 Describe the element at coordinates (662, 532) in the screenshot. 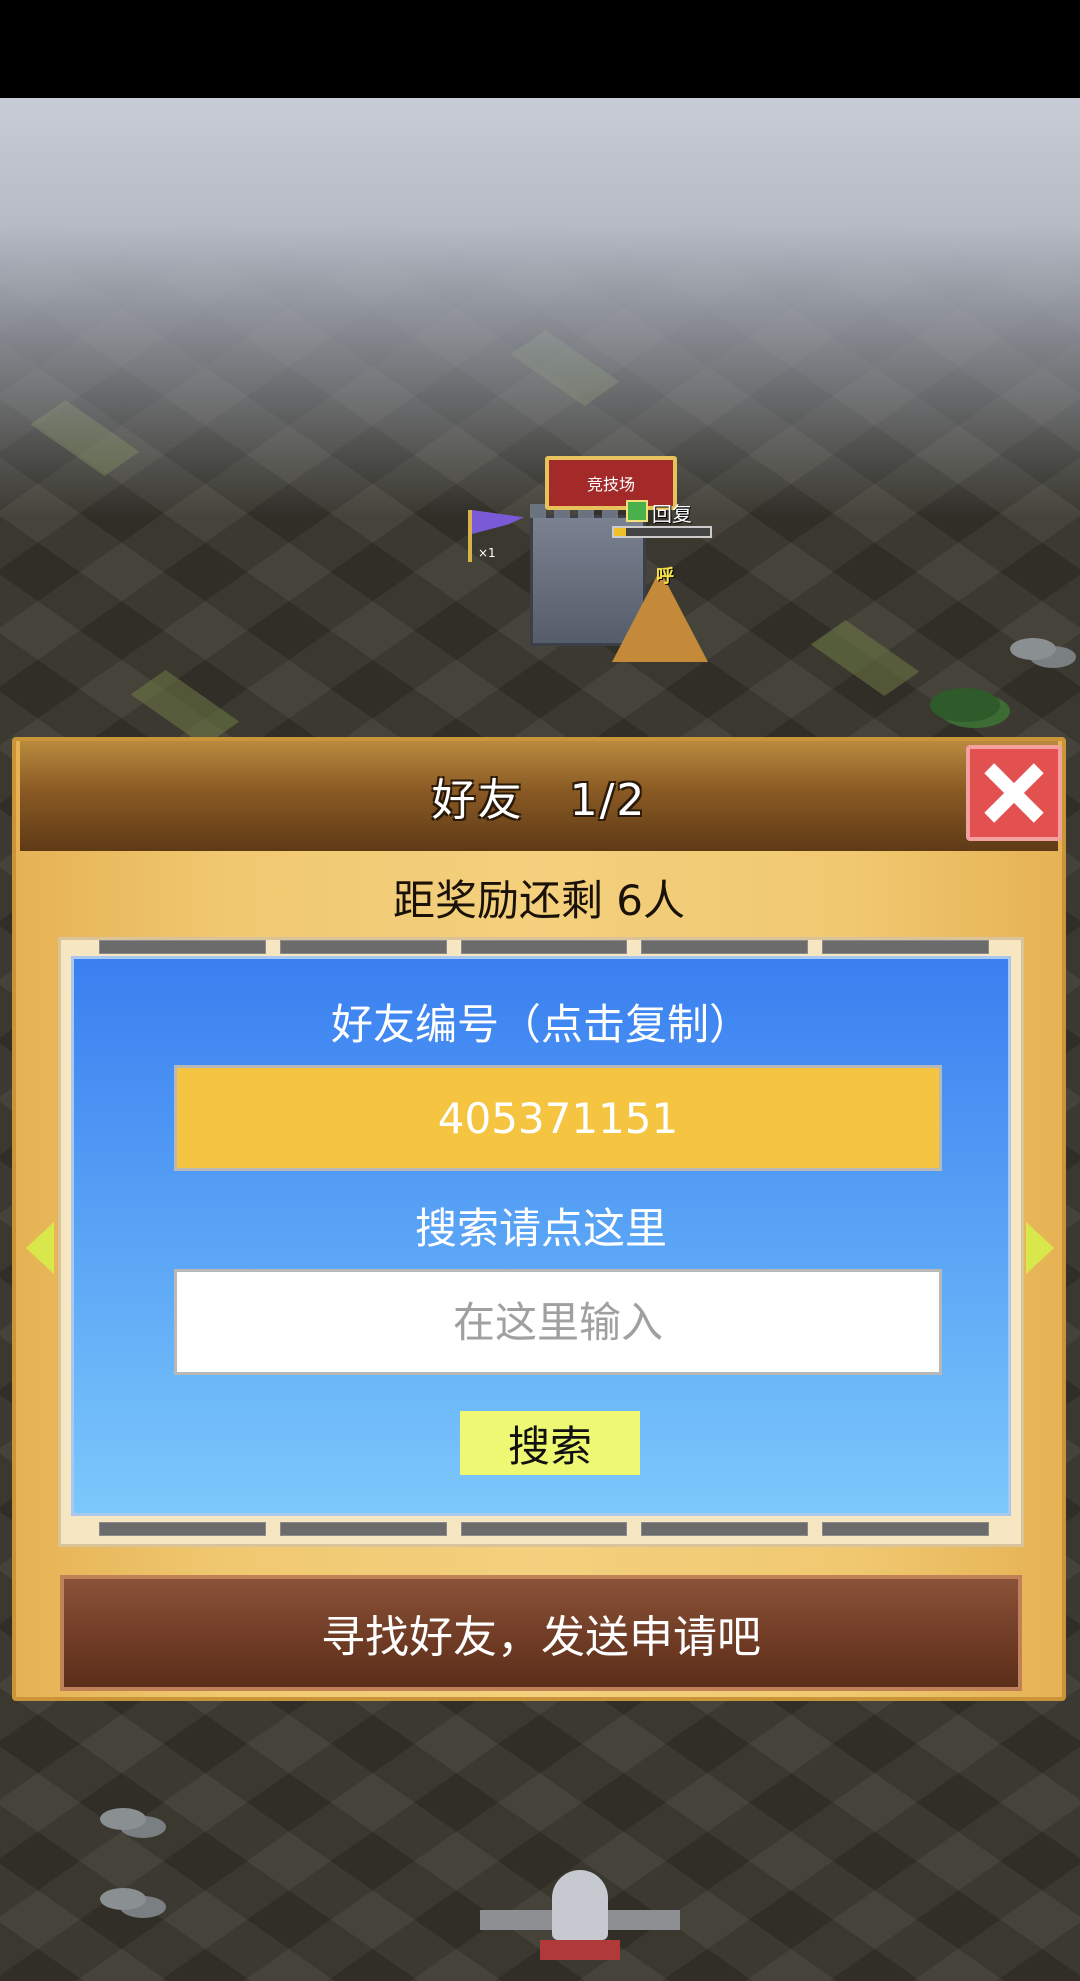

I see `building-progress-bar` at that location.